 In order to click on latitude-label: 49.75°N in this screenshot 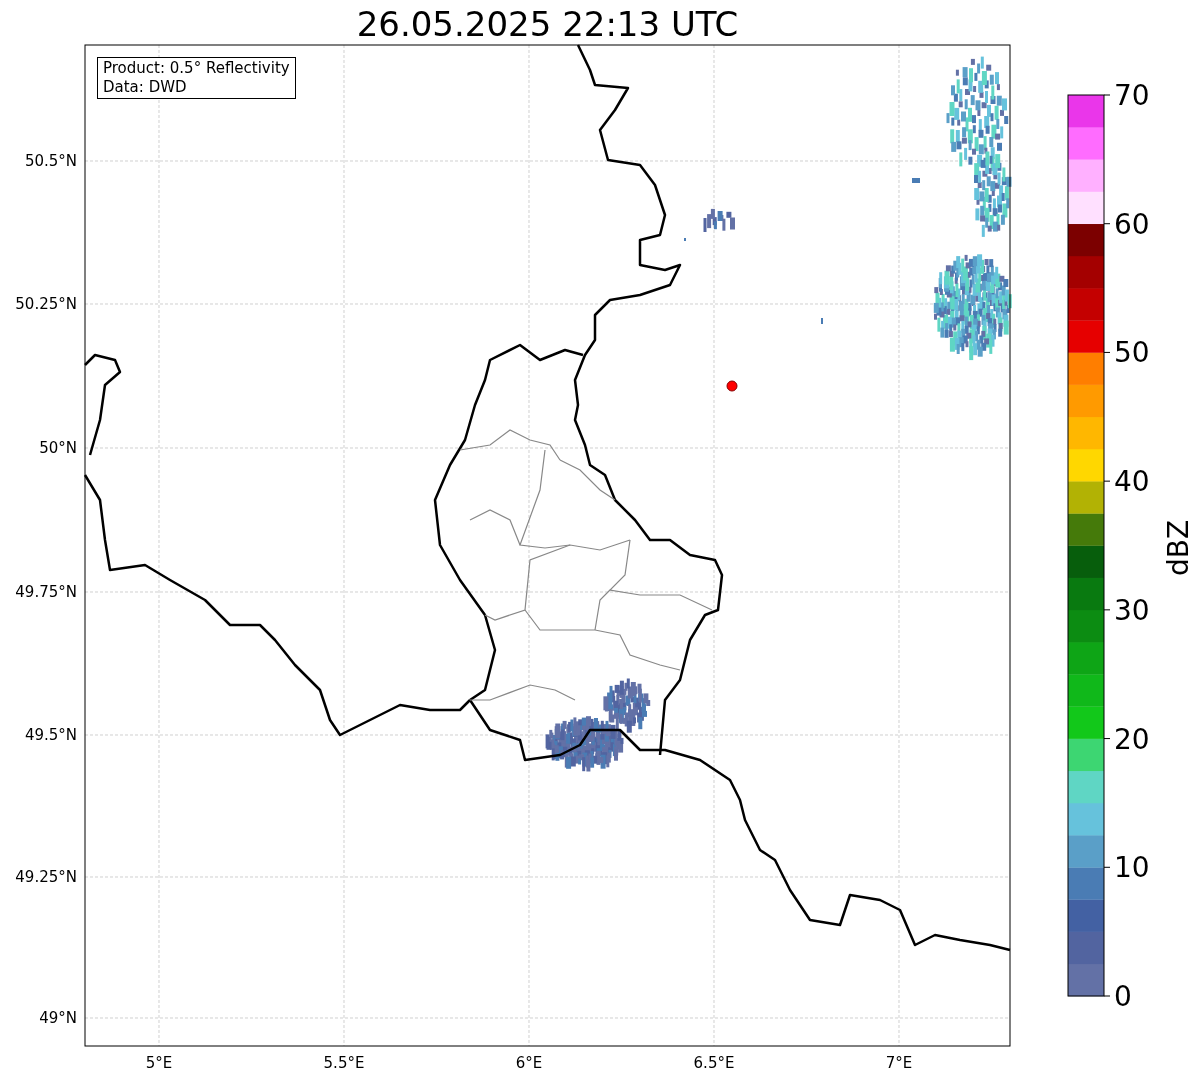, I will do `click(46, 592)`.